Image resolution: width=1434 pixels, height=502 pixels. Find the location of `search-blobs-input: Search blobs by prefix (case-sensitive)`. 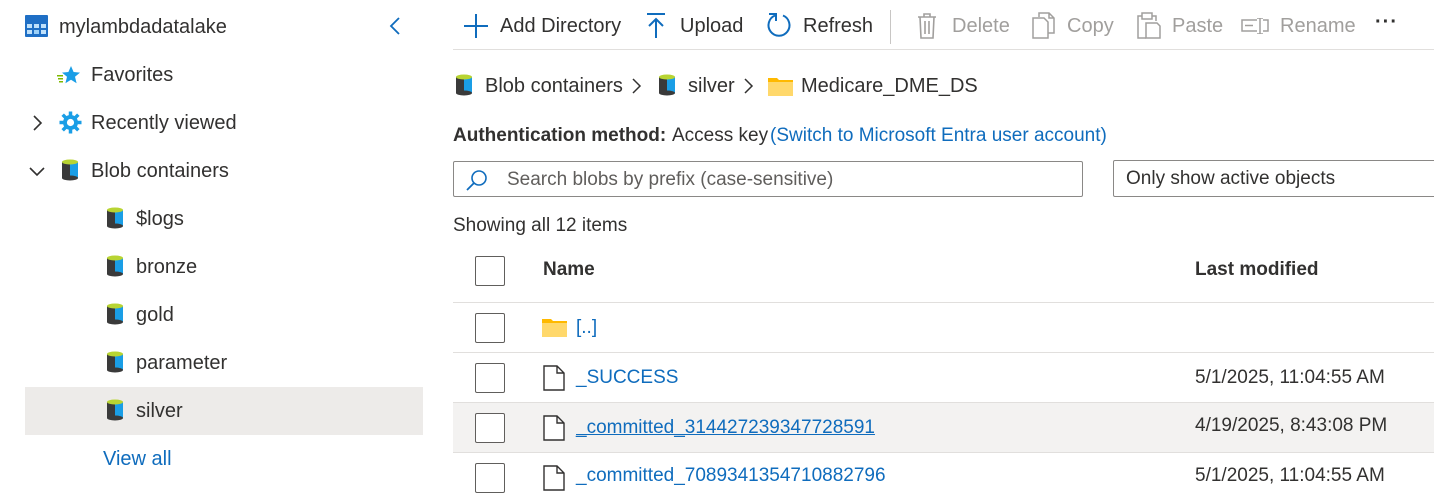

search-blobs-input: Search blobs by prefix (case-sensitive) is located at coordinates (768, 179).